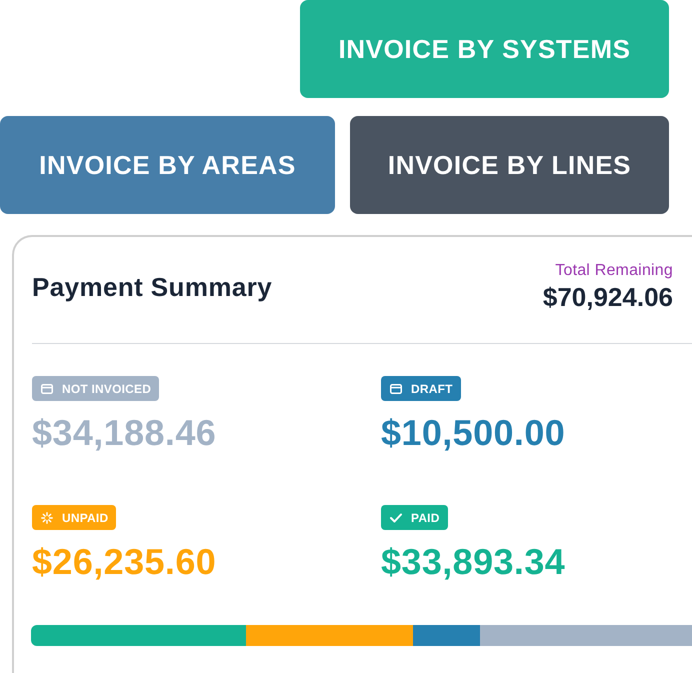  What do you see at coordinates (396, 517) in the screenshot?
I see `check-icon` at bounding box center [396, 517].